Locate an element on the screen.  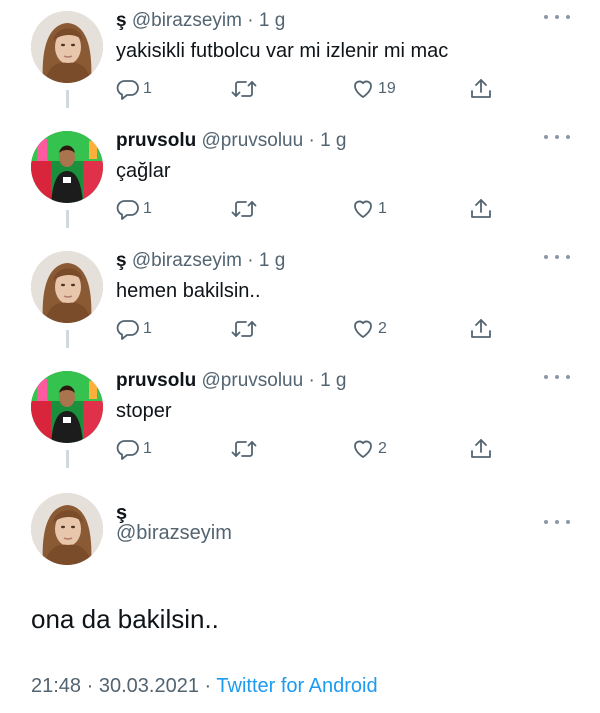
tweet-text: stoper is located at coordinates (144, 411).